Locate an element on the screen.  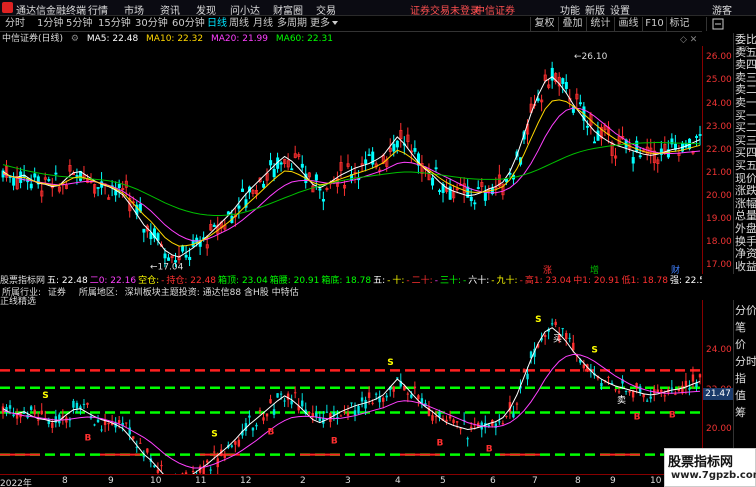
high-price-label: ←26.10 is located at coordinates (591, 57).